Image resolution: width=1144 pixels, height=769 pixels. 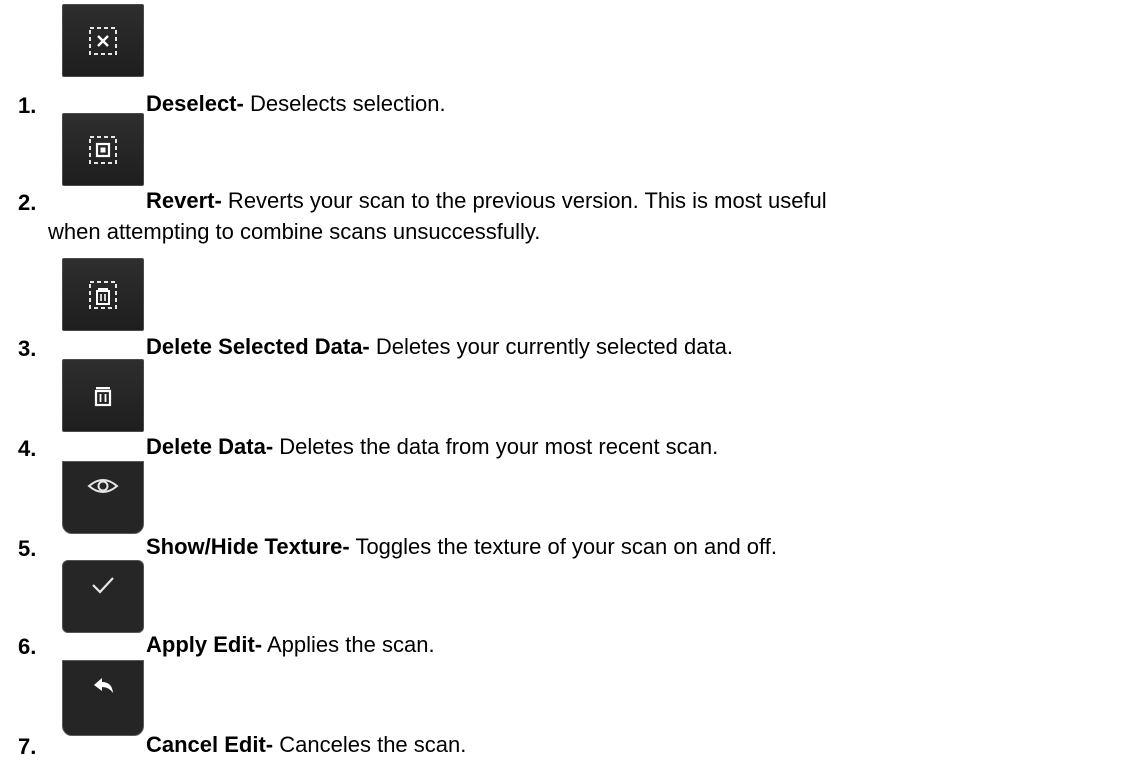 What do you see at coordinates (204, 644) in the screenshot?
I see `item-term: Apply Edit-` at bounding box center [204, 644].